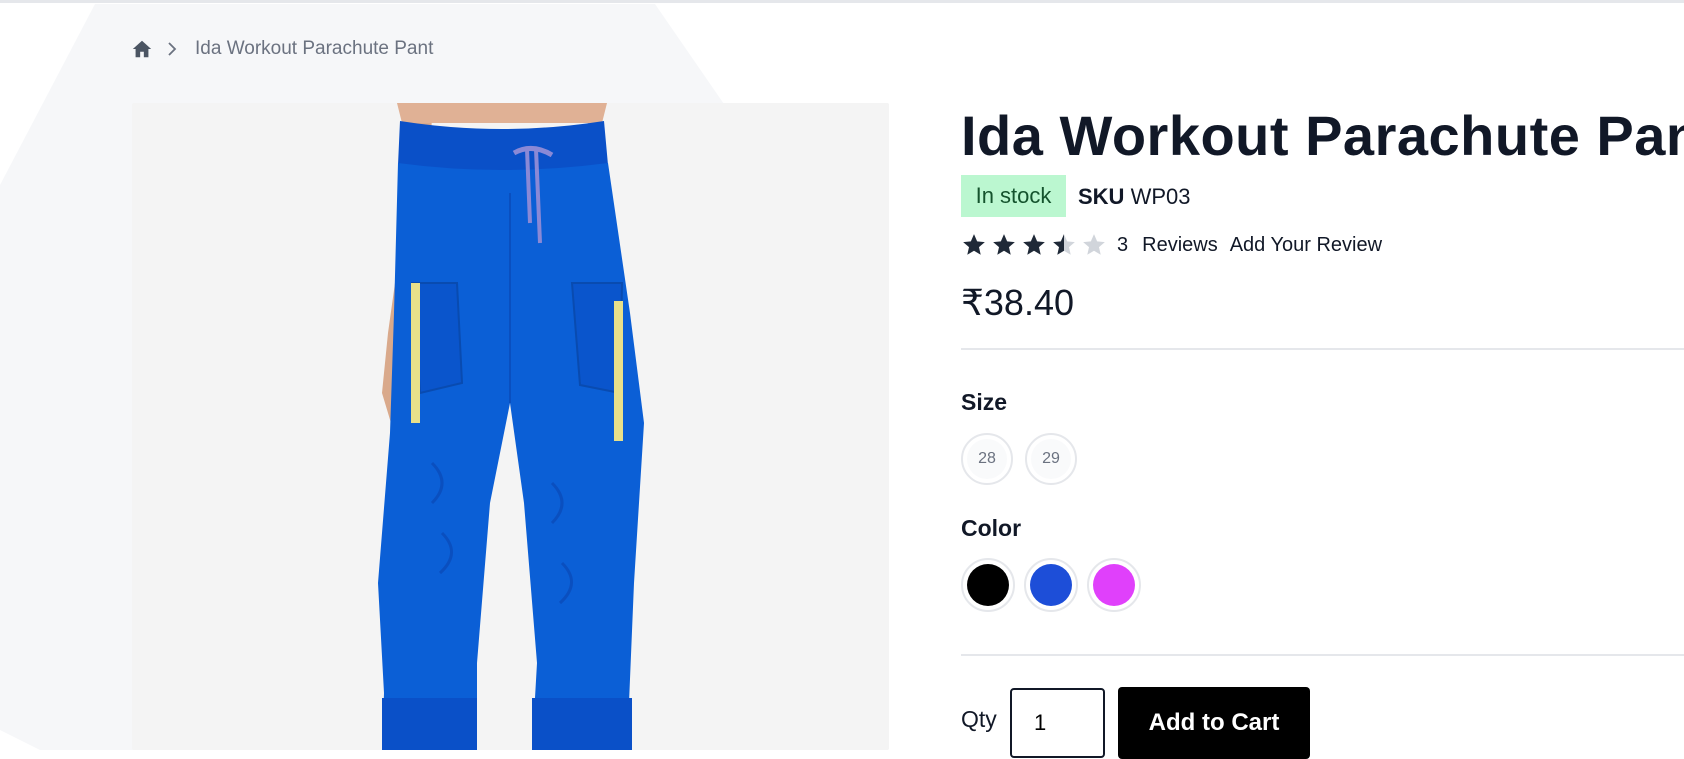 The width and height of the screenshot is (1684, 759). What do you see at coordinates (1160, 196) in the screenshot?
I see `sku-value: WP03` at bounding box center [1160, 196].